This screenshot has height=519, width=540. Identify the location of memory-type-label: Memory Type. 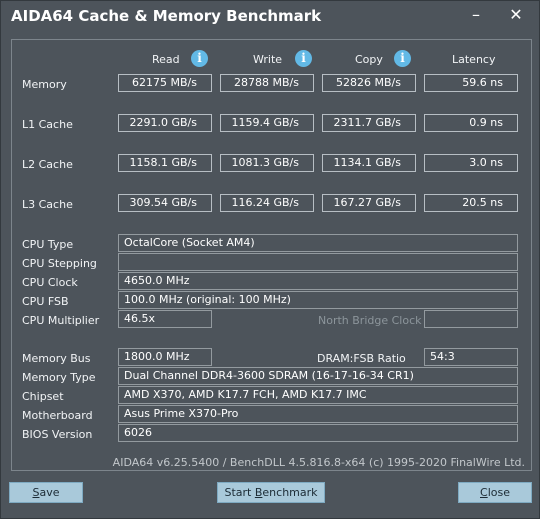
(59, 377).